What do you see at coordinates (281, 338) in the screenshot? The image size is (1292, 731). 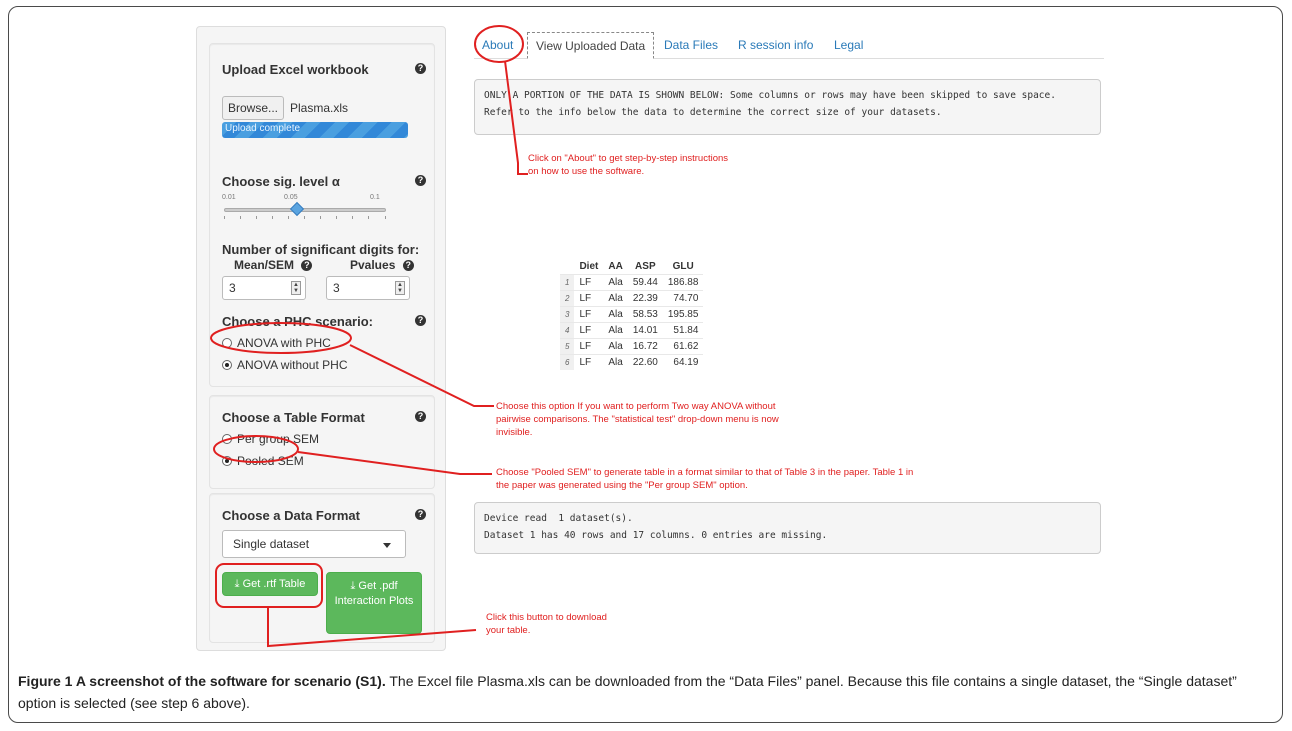 I see `phc-highlight-ellipse` at bounding box center [281, 338].